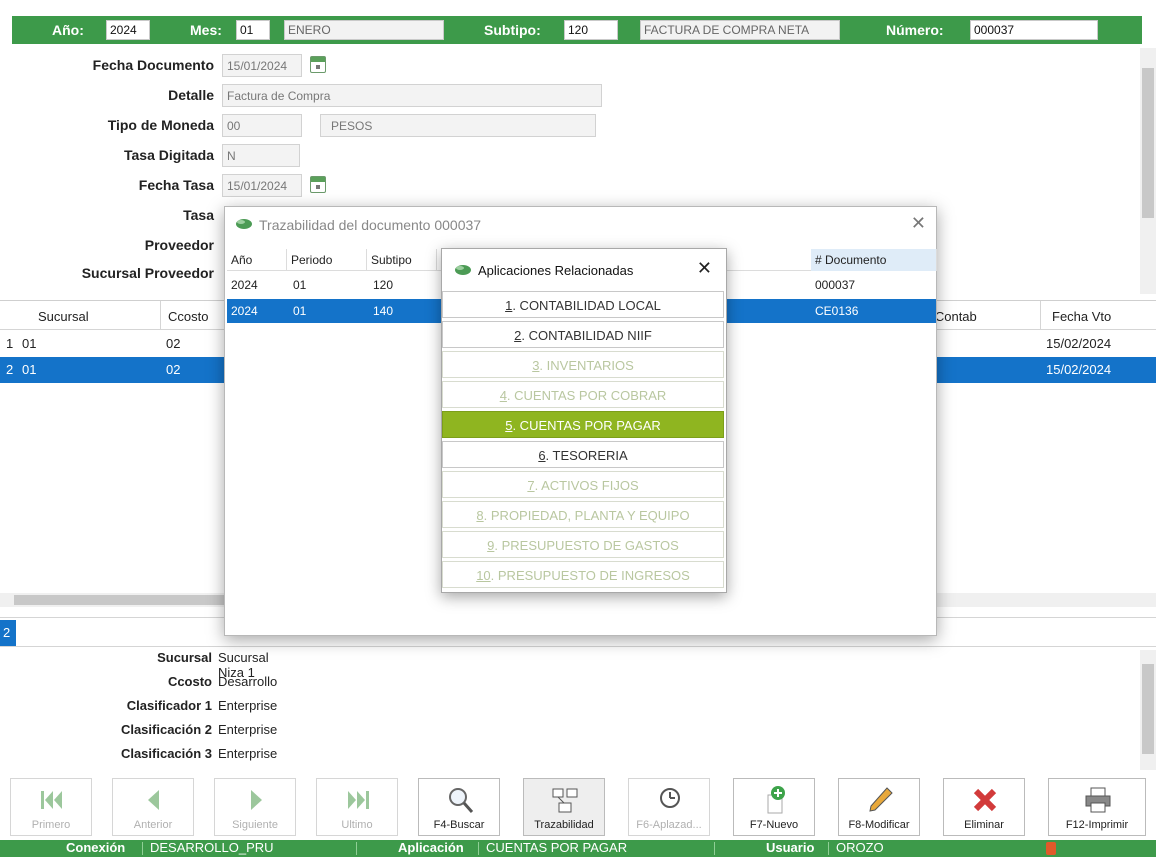 This screenshot has height=857, width=1156. I want to click on popup-title: Aplicaciones Relacionadas, so click(556, 270).